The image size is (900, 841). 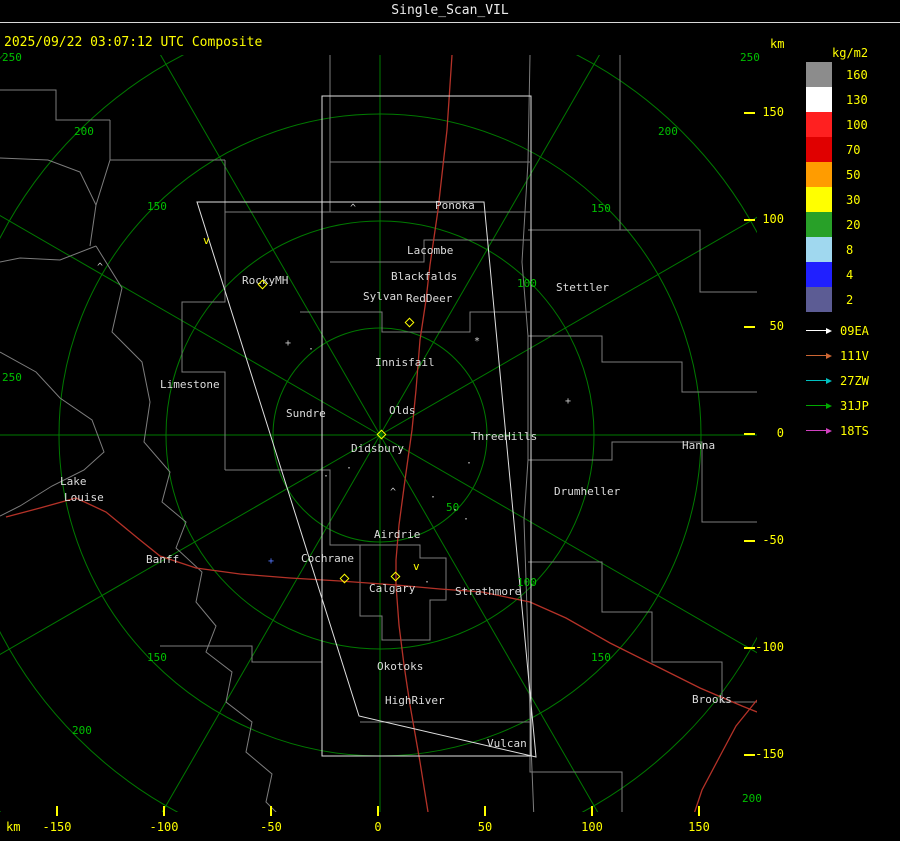 I want to click on site-id-label: 111V, so click(x=854, y=355).